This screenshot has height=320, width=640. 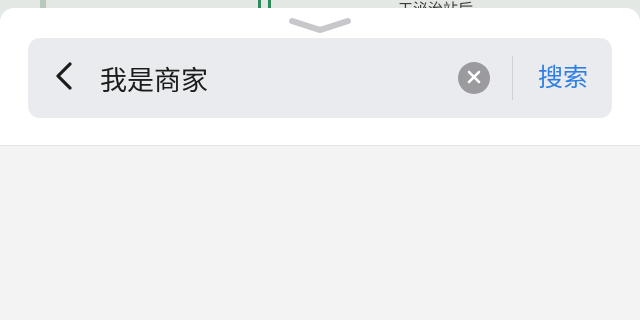 I want to click on search-button: 搜索, so click(x=563, y=78).